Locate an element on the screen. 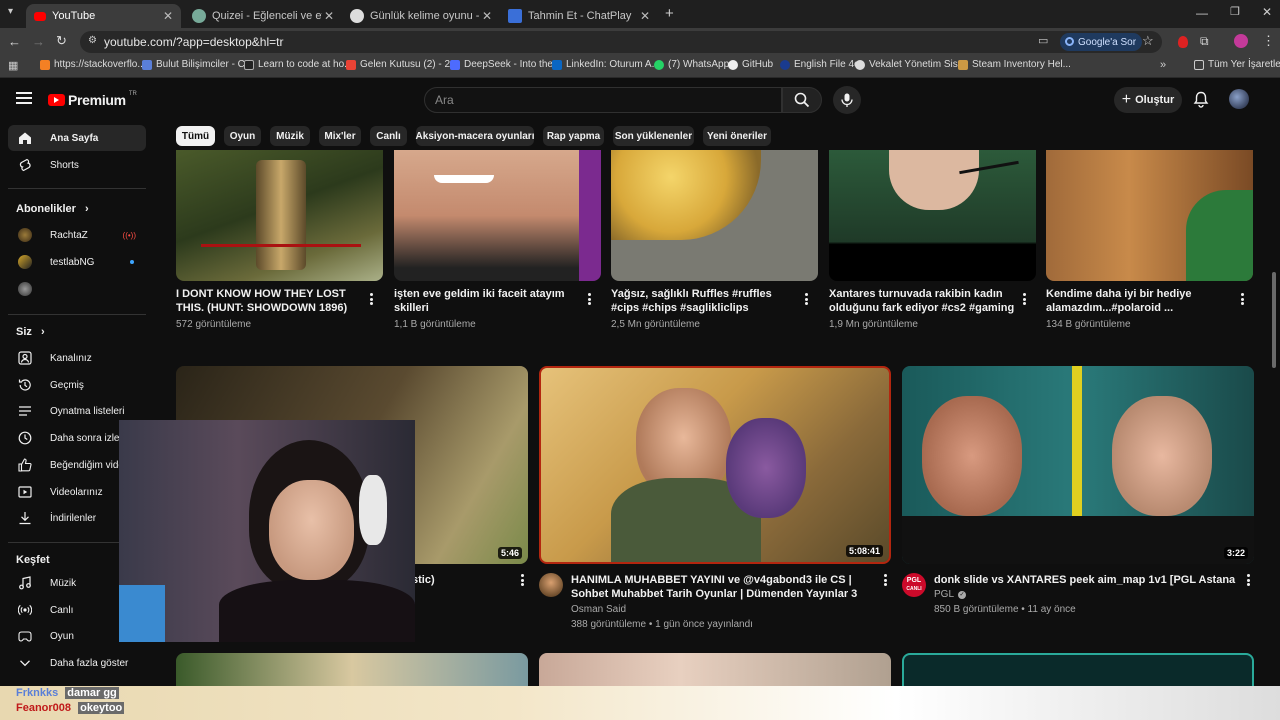 The height and width of the screenshot is (720, 1280). forward-icon: → is located at coordinates (38, 41).